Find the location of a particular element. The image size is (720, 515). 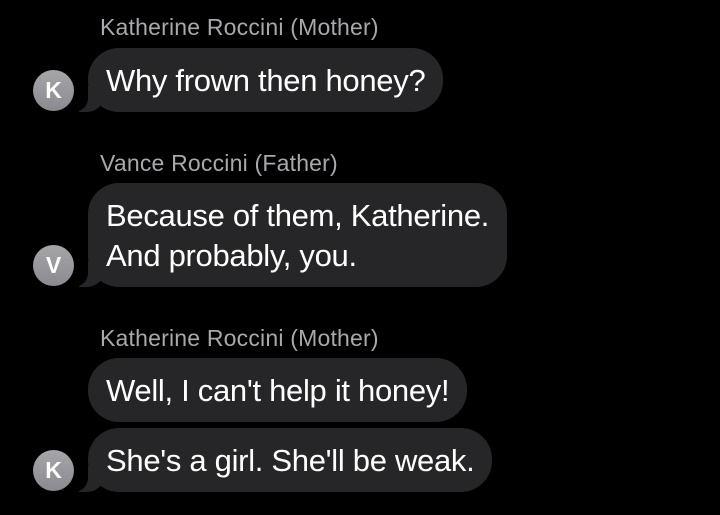

message-text: Why frown then honey? is located at coordinates (266, 80).